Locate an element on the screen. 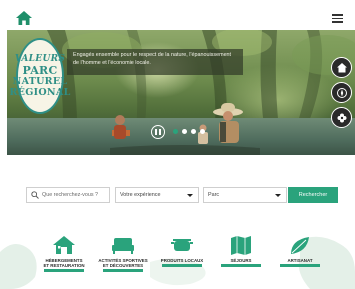 This screenshot has height=289, width=355. valeurs-parc-logo: VALEURS PARC NATUREL RÉGIONAL is located at coordinates (39, 76).